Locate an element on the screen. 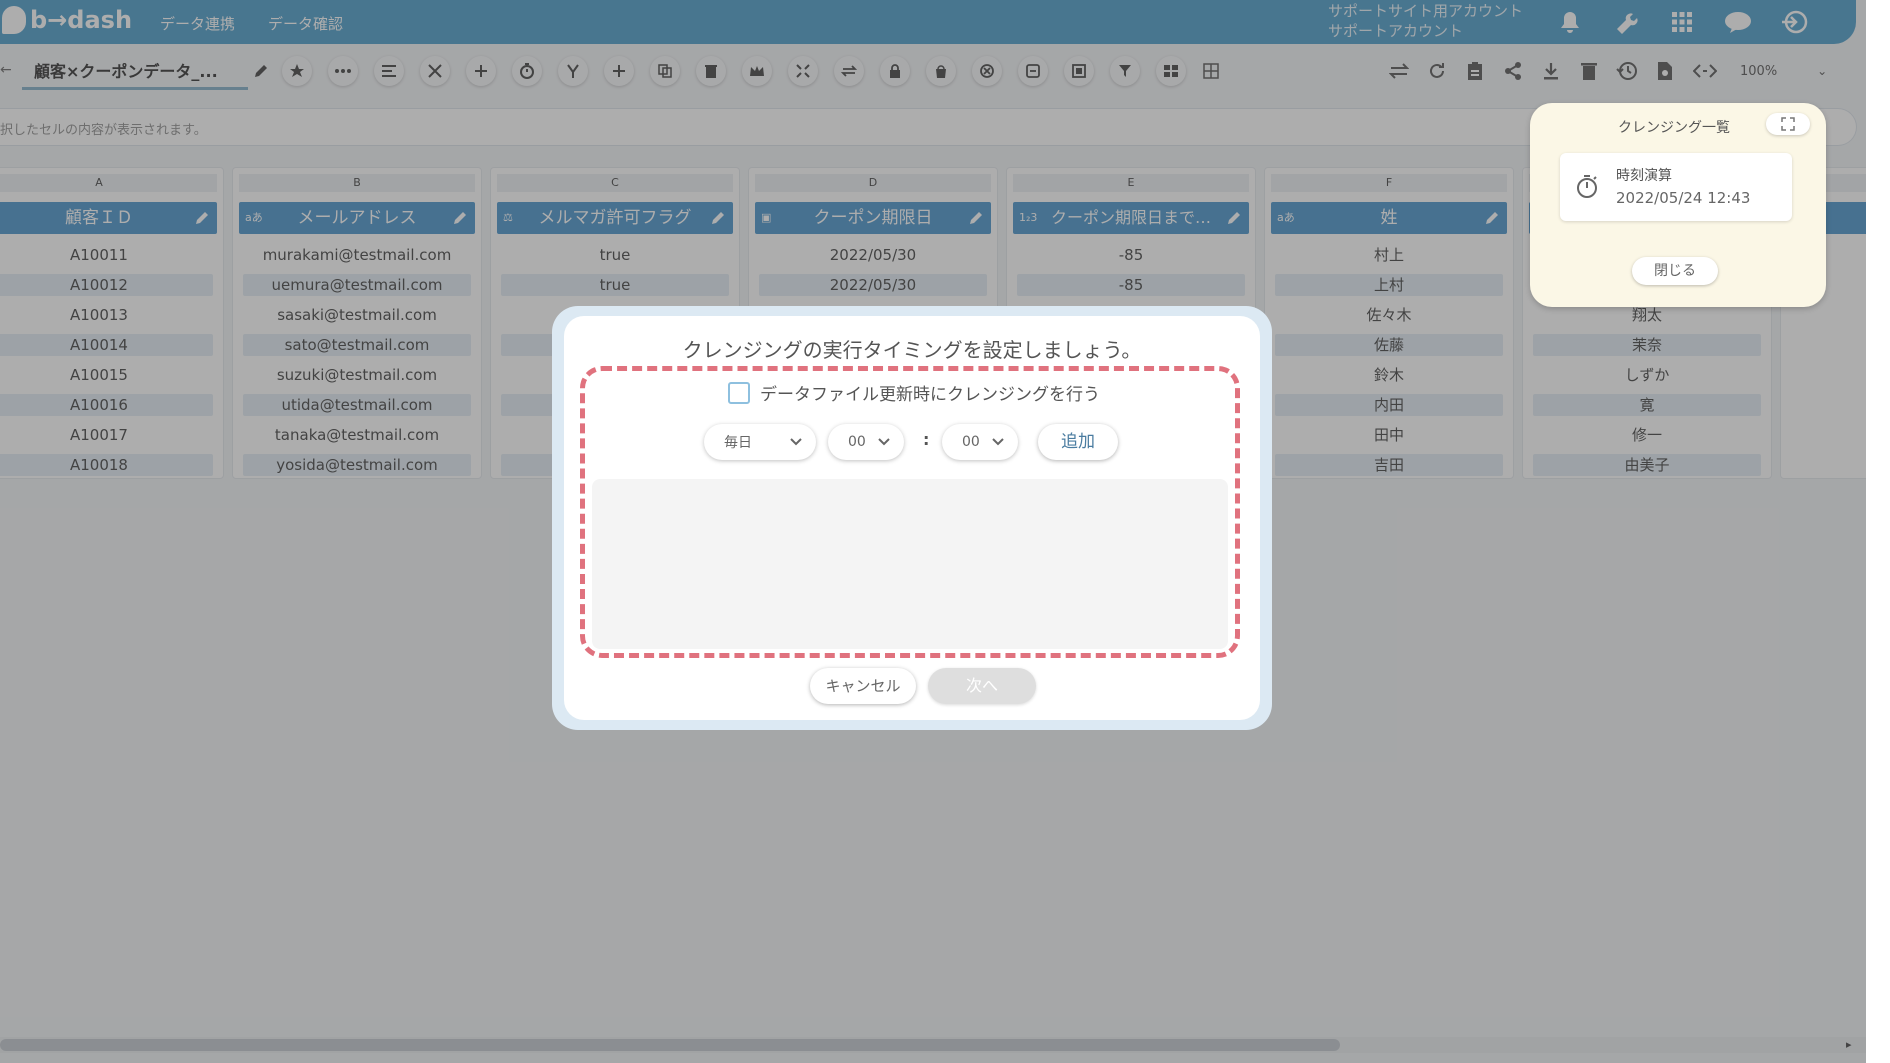 The height and width of the screenshot is (1063, 1890). window-edge is located at coordinates (1878, 531).